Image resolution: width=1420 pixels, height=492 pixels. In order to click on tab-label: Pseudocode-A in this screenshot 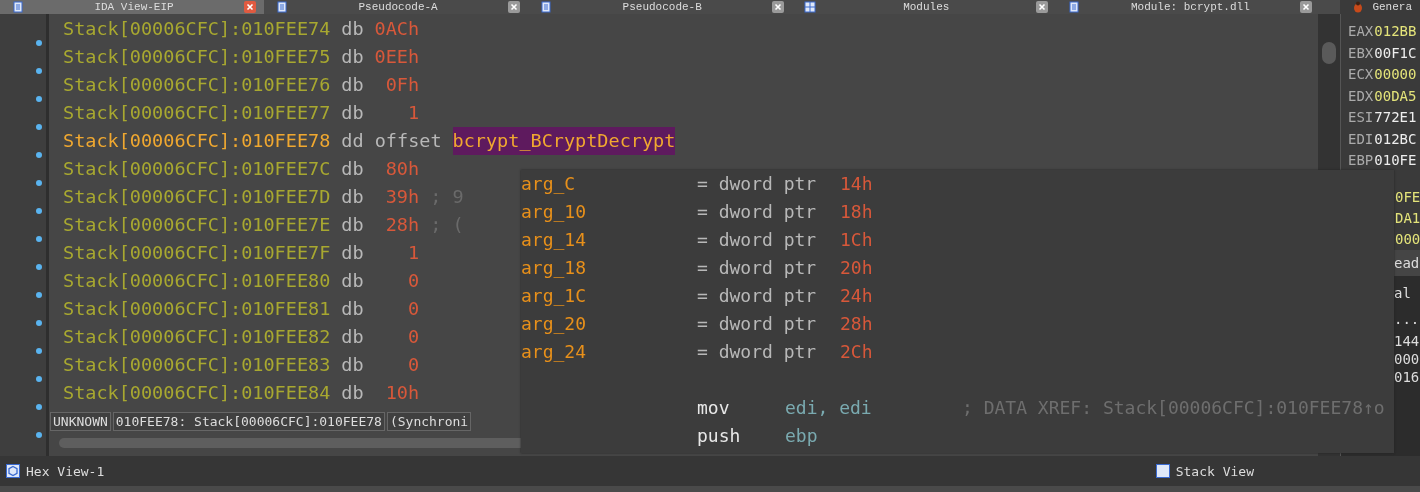, I will do `click(398, 7)`.